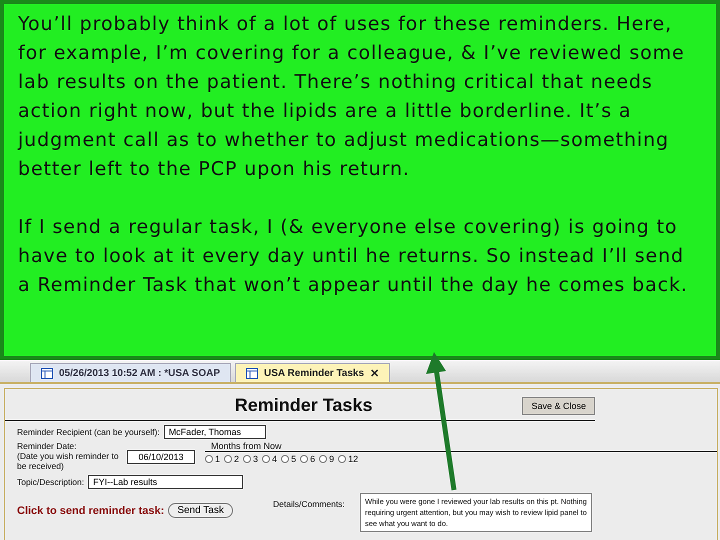 The image size is (720, 540). I want to click on field-label: Details/Comments:, so click(309, 504).